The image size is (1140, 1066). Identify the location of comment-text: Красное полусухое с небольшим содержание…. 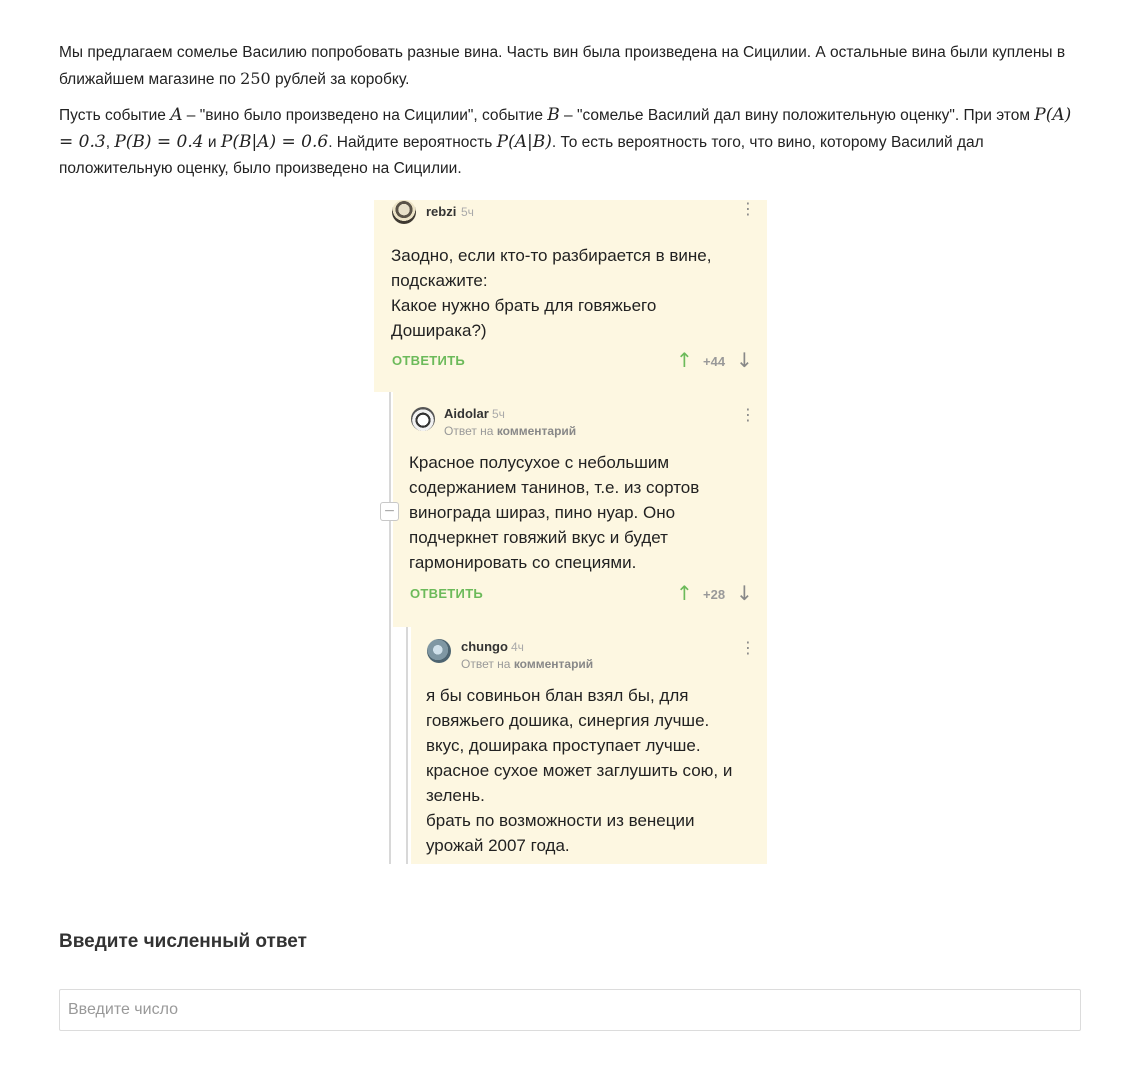
(554, 512).